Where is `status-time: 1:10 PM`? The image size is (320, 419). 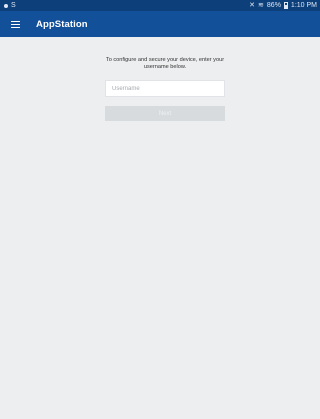
status-time: 1:10 PM is located at coordinates (303, 5).